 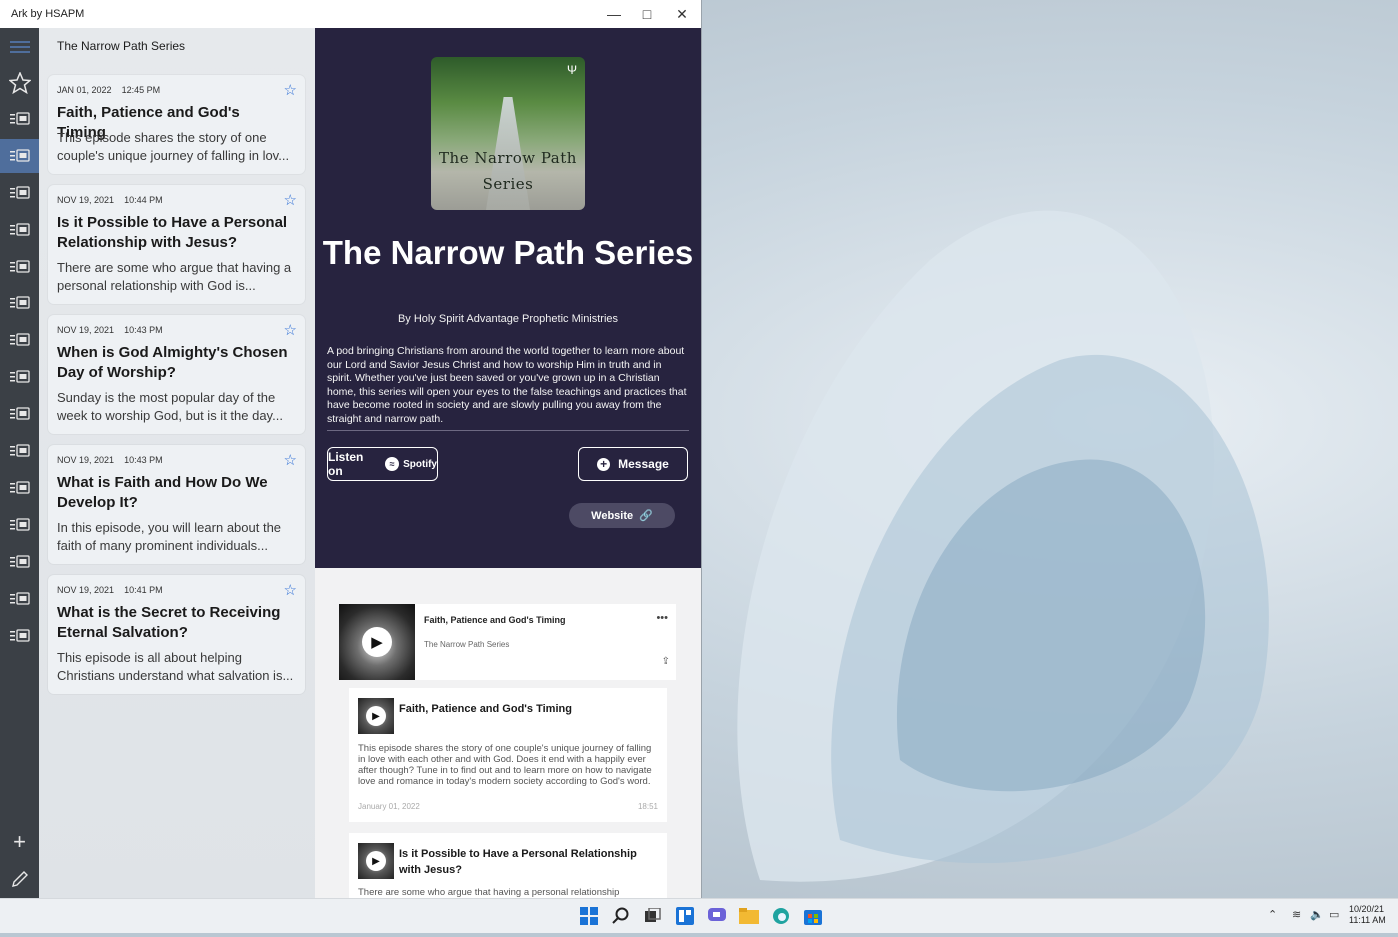 I want to click on maximize-button: □, so click(x=647, y=14).